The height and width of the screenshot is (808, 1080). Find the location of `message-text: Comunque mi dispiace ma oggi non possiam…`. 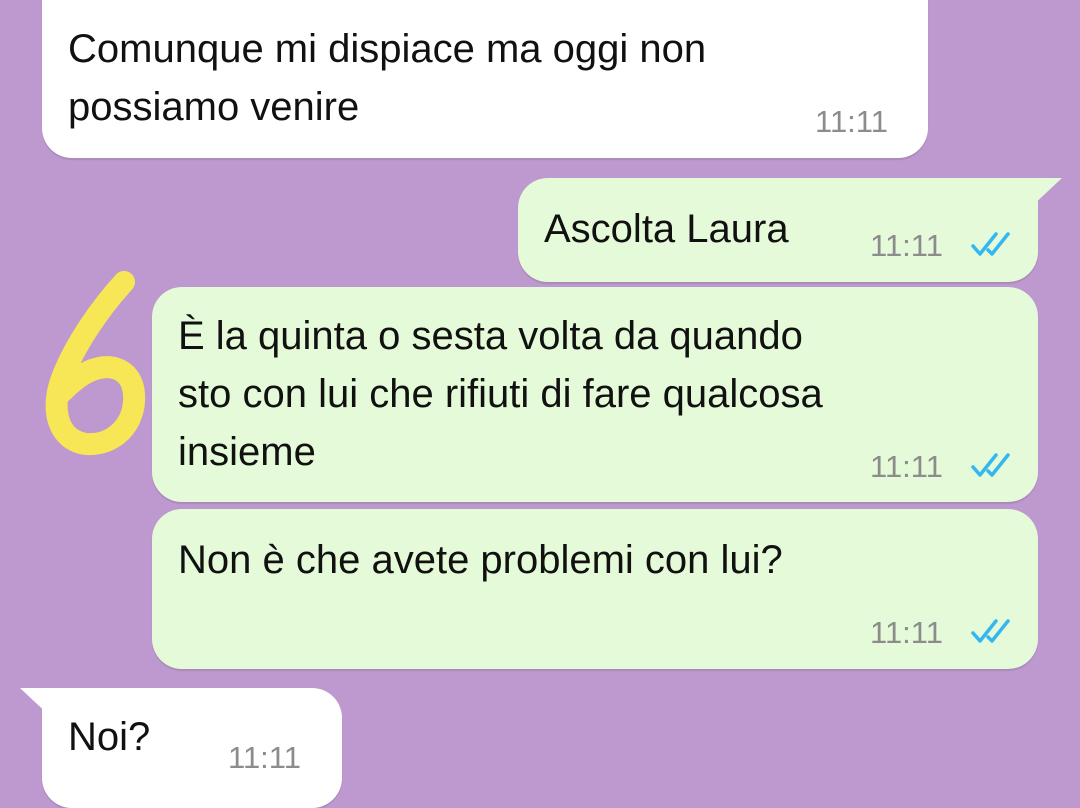

message-text: Comunque mi dispiace ma oggi non possiam… is located at coordinates (387, 78).